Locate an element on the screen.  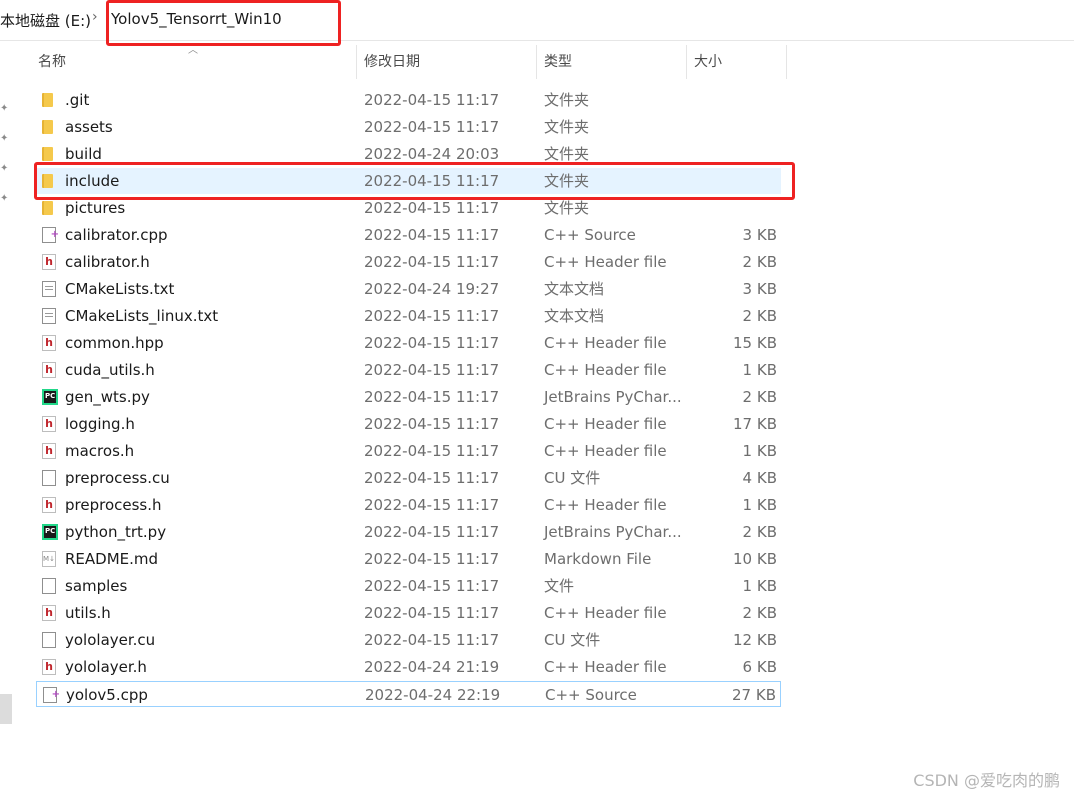
column-header-type: 类型 is located at coordinates (614, 62).